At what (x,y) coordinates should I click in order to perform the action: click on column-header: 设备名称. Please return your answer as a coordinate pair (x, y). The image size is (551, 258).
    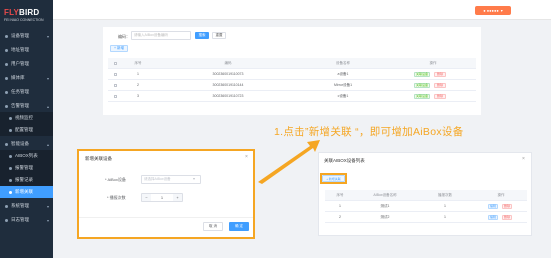
    Looking at the image, I should click on (343, 63).